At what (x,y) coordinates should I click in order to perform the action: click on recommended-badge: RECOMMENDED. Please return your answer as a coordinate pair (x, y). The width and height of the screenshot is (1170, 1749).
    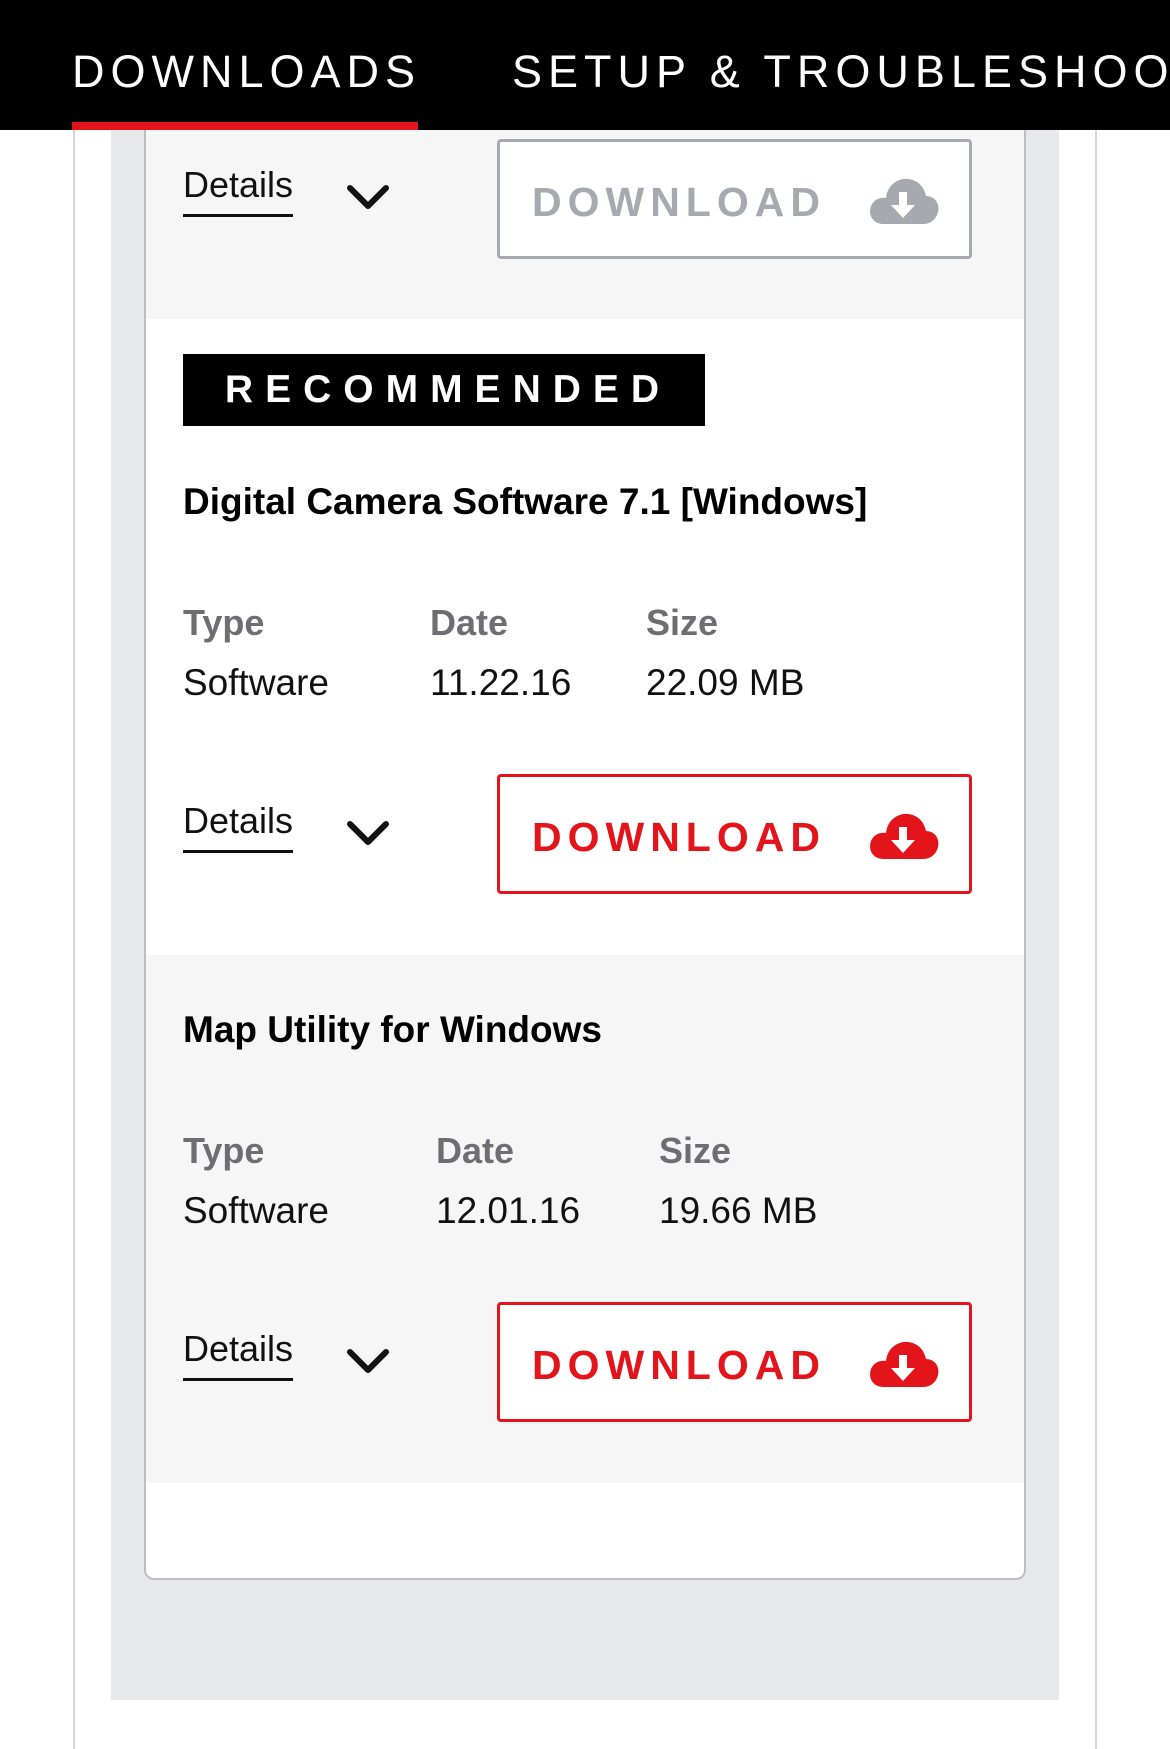
    Looking at the image, I should click on (444, 390).